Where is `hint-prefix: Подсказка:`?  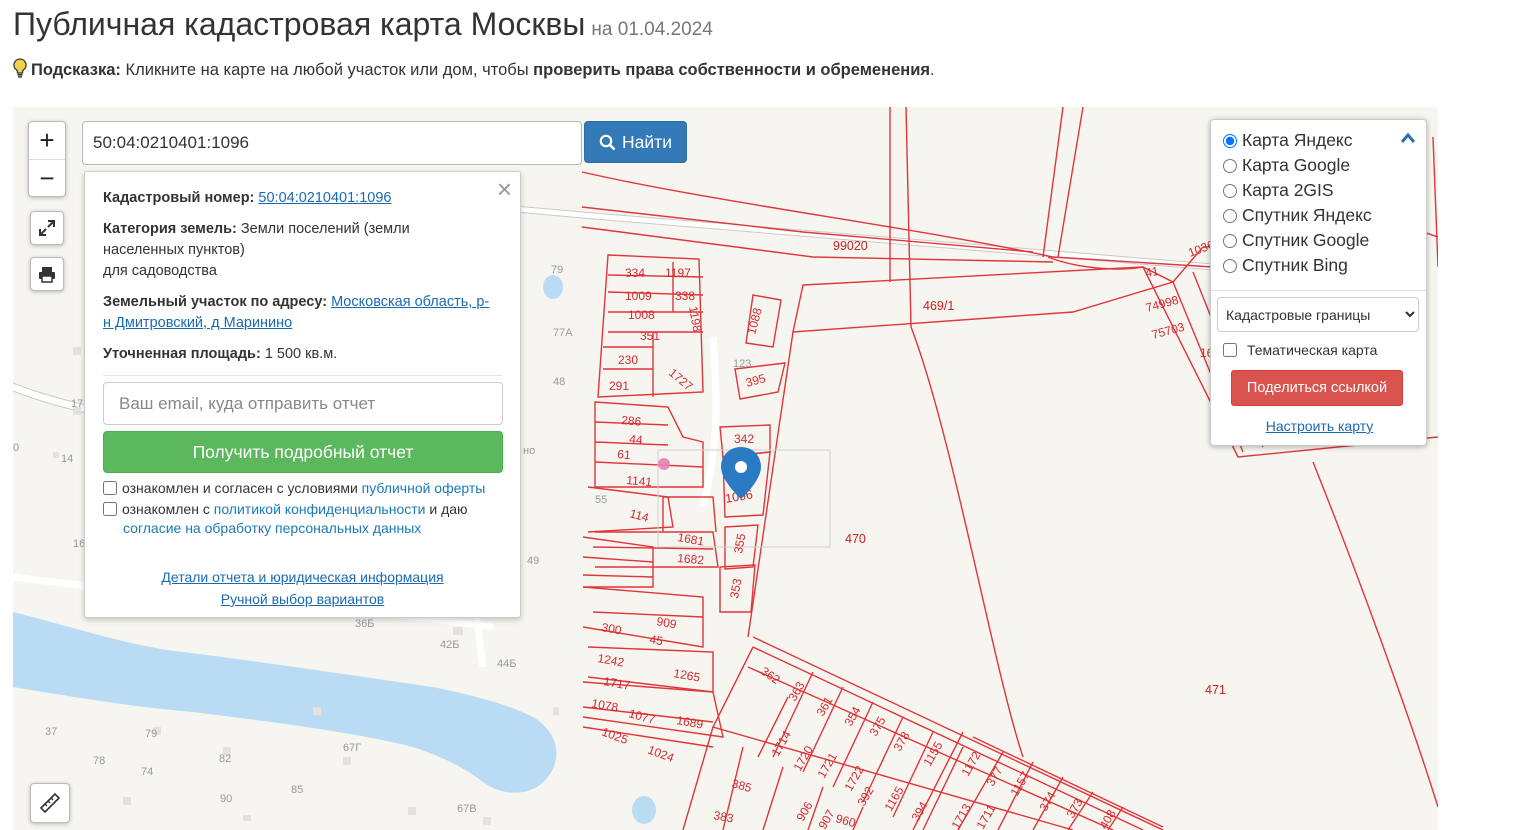 hint-prefix: Подсказка: is located at coordinates (76, 70).